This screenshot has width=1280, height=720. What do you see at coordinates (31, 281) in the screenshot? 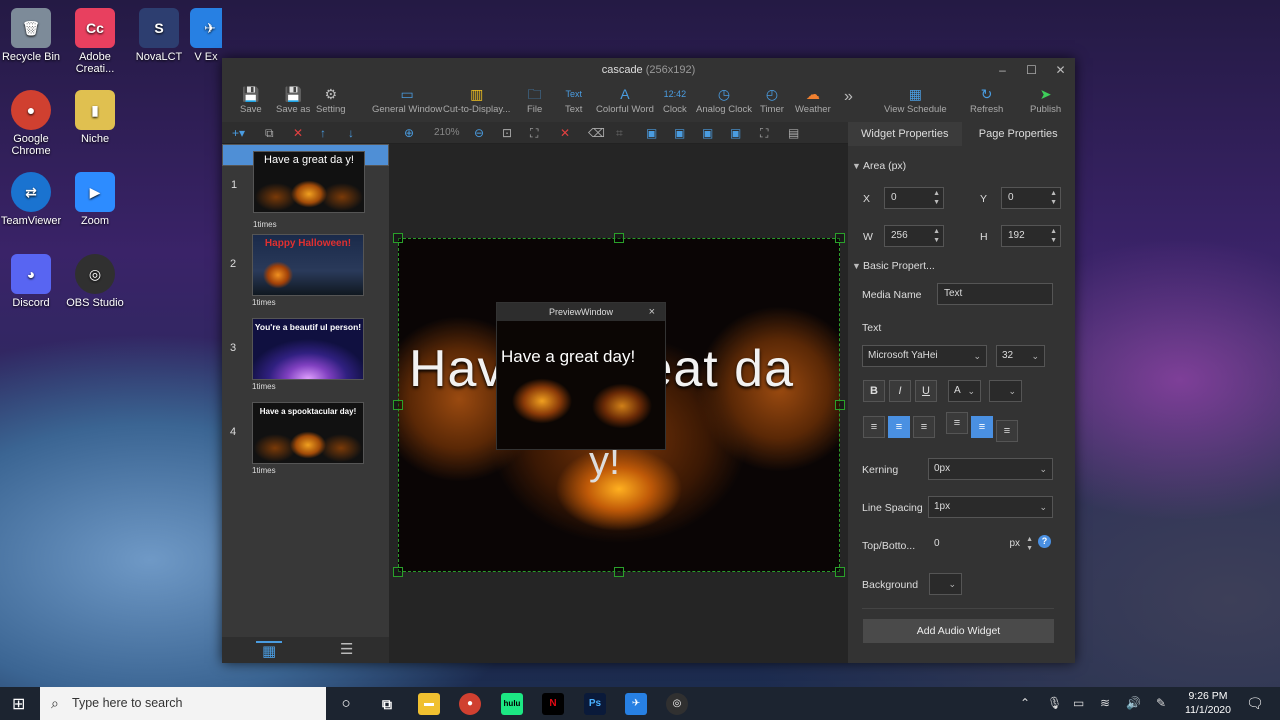
I see `desktop-icon-discord: ◕ Discord` at bounding box center [31, 281].